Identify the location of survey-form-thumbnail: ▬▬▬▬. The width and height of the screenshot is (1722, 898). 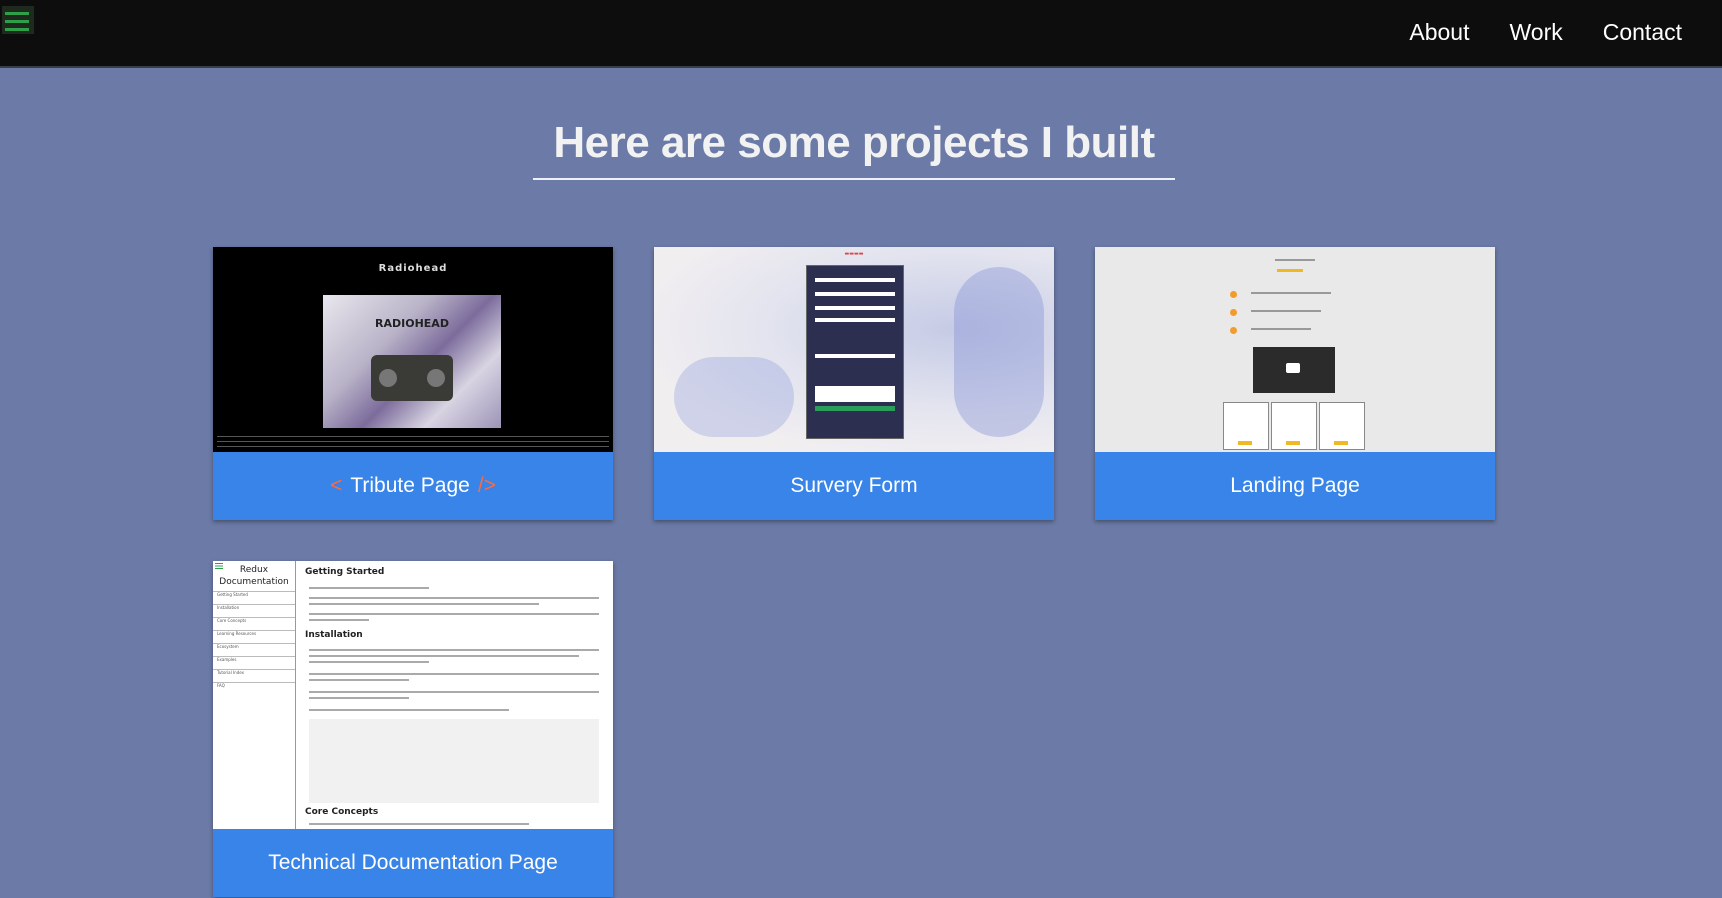
(854, 349).